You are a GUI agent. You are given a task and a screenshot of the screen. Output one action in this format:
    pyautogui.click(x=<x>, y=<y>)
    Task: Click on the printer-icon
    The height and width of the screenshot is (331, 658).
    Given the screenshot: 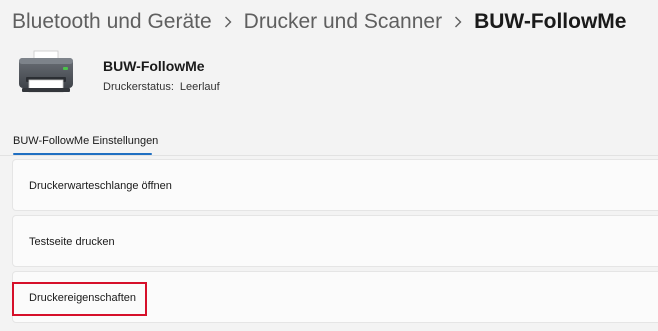 What is the action you would take?
    pyautogui.click(x=46, y=71)
    